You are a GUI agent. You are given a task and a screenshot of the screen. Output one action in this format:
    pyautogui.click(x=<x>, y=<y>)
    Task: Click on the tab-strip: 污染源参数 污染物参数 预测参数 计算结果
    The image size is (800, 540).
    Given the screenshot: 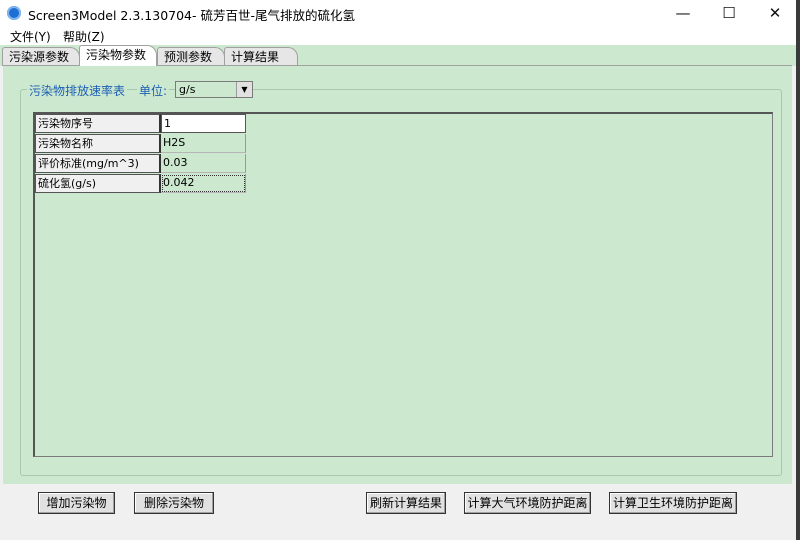 What is the action you would take?
    pyautogui.click(x=398, y=55)
    